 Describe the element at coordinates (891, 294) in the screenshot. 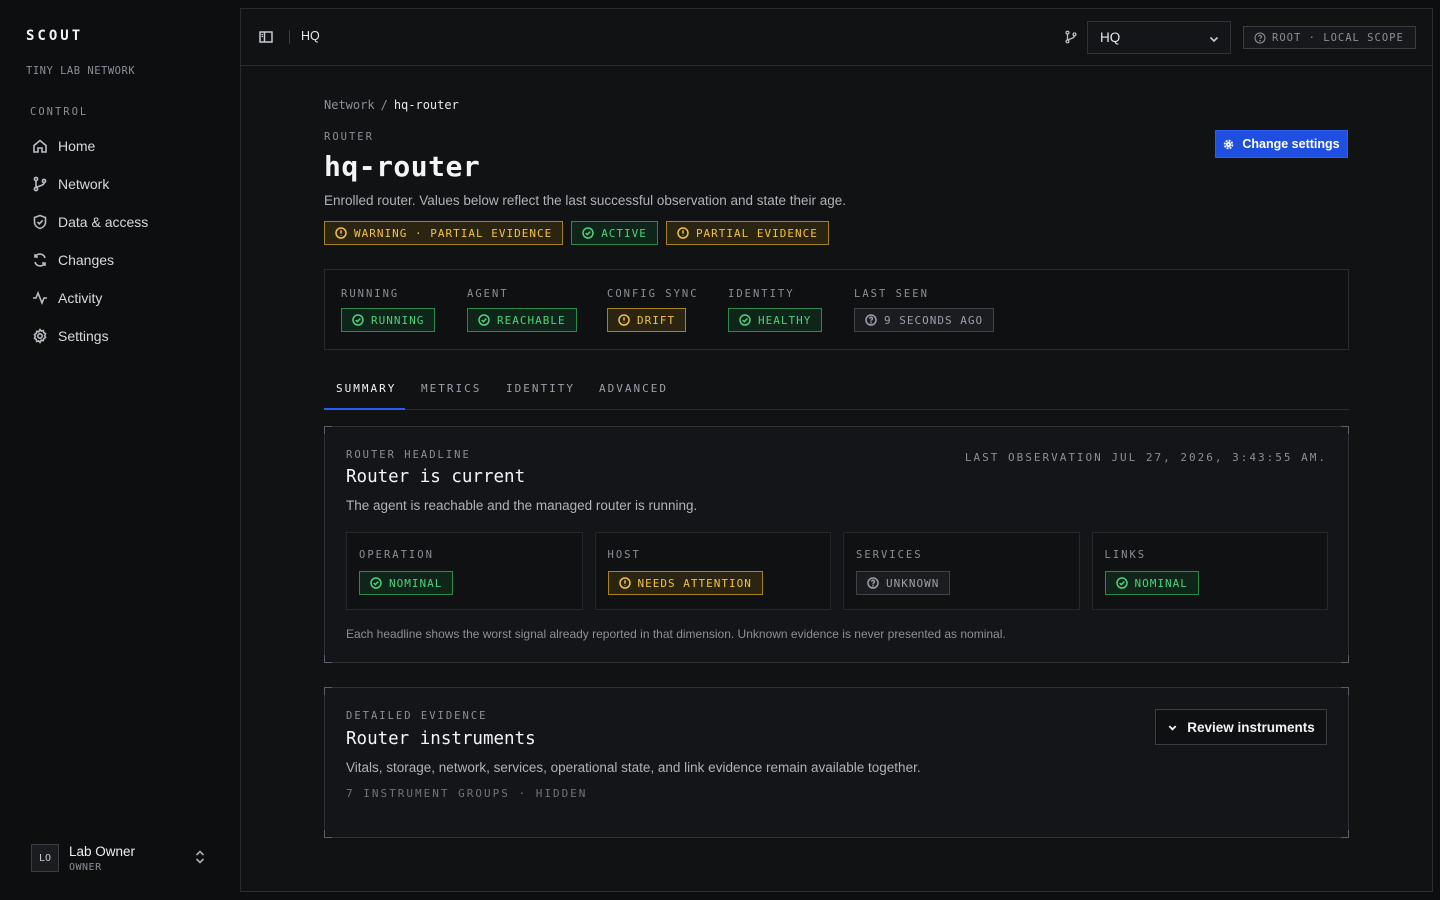

I see `stat-label: LAST SEEN` at that location.